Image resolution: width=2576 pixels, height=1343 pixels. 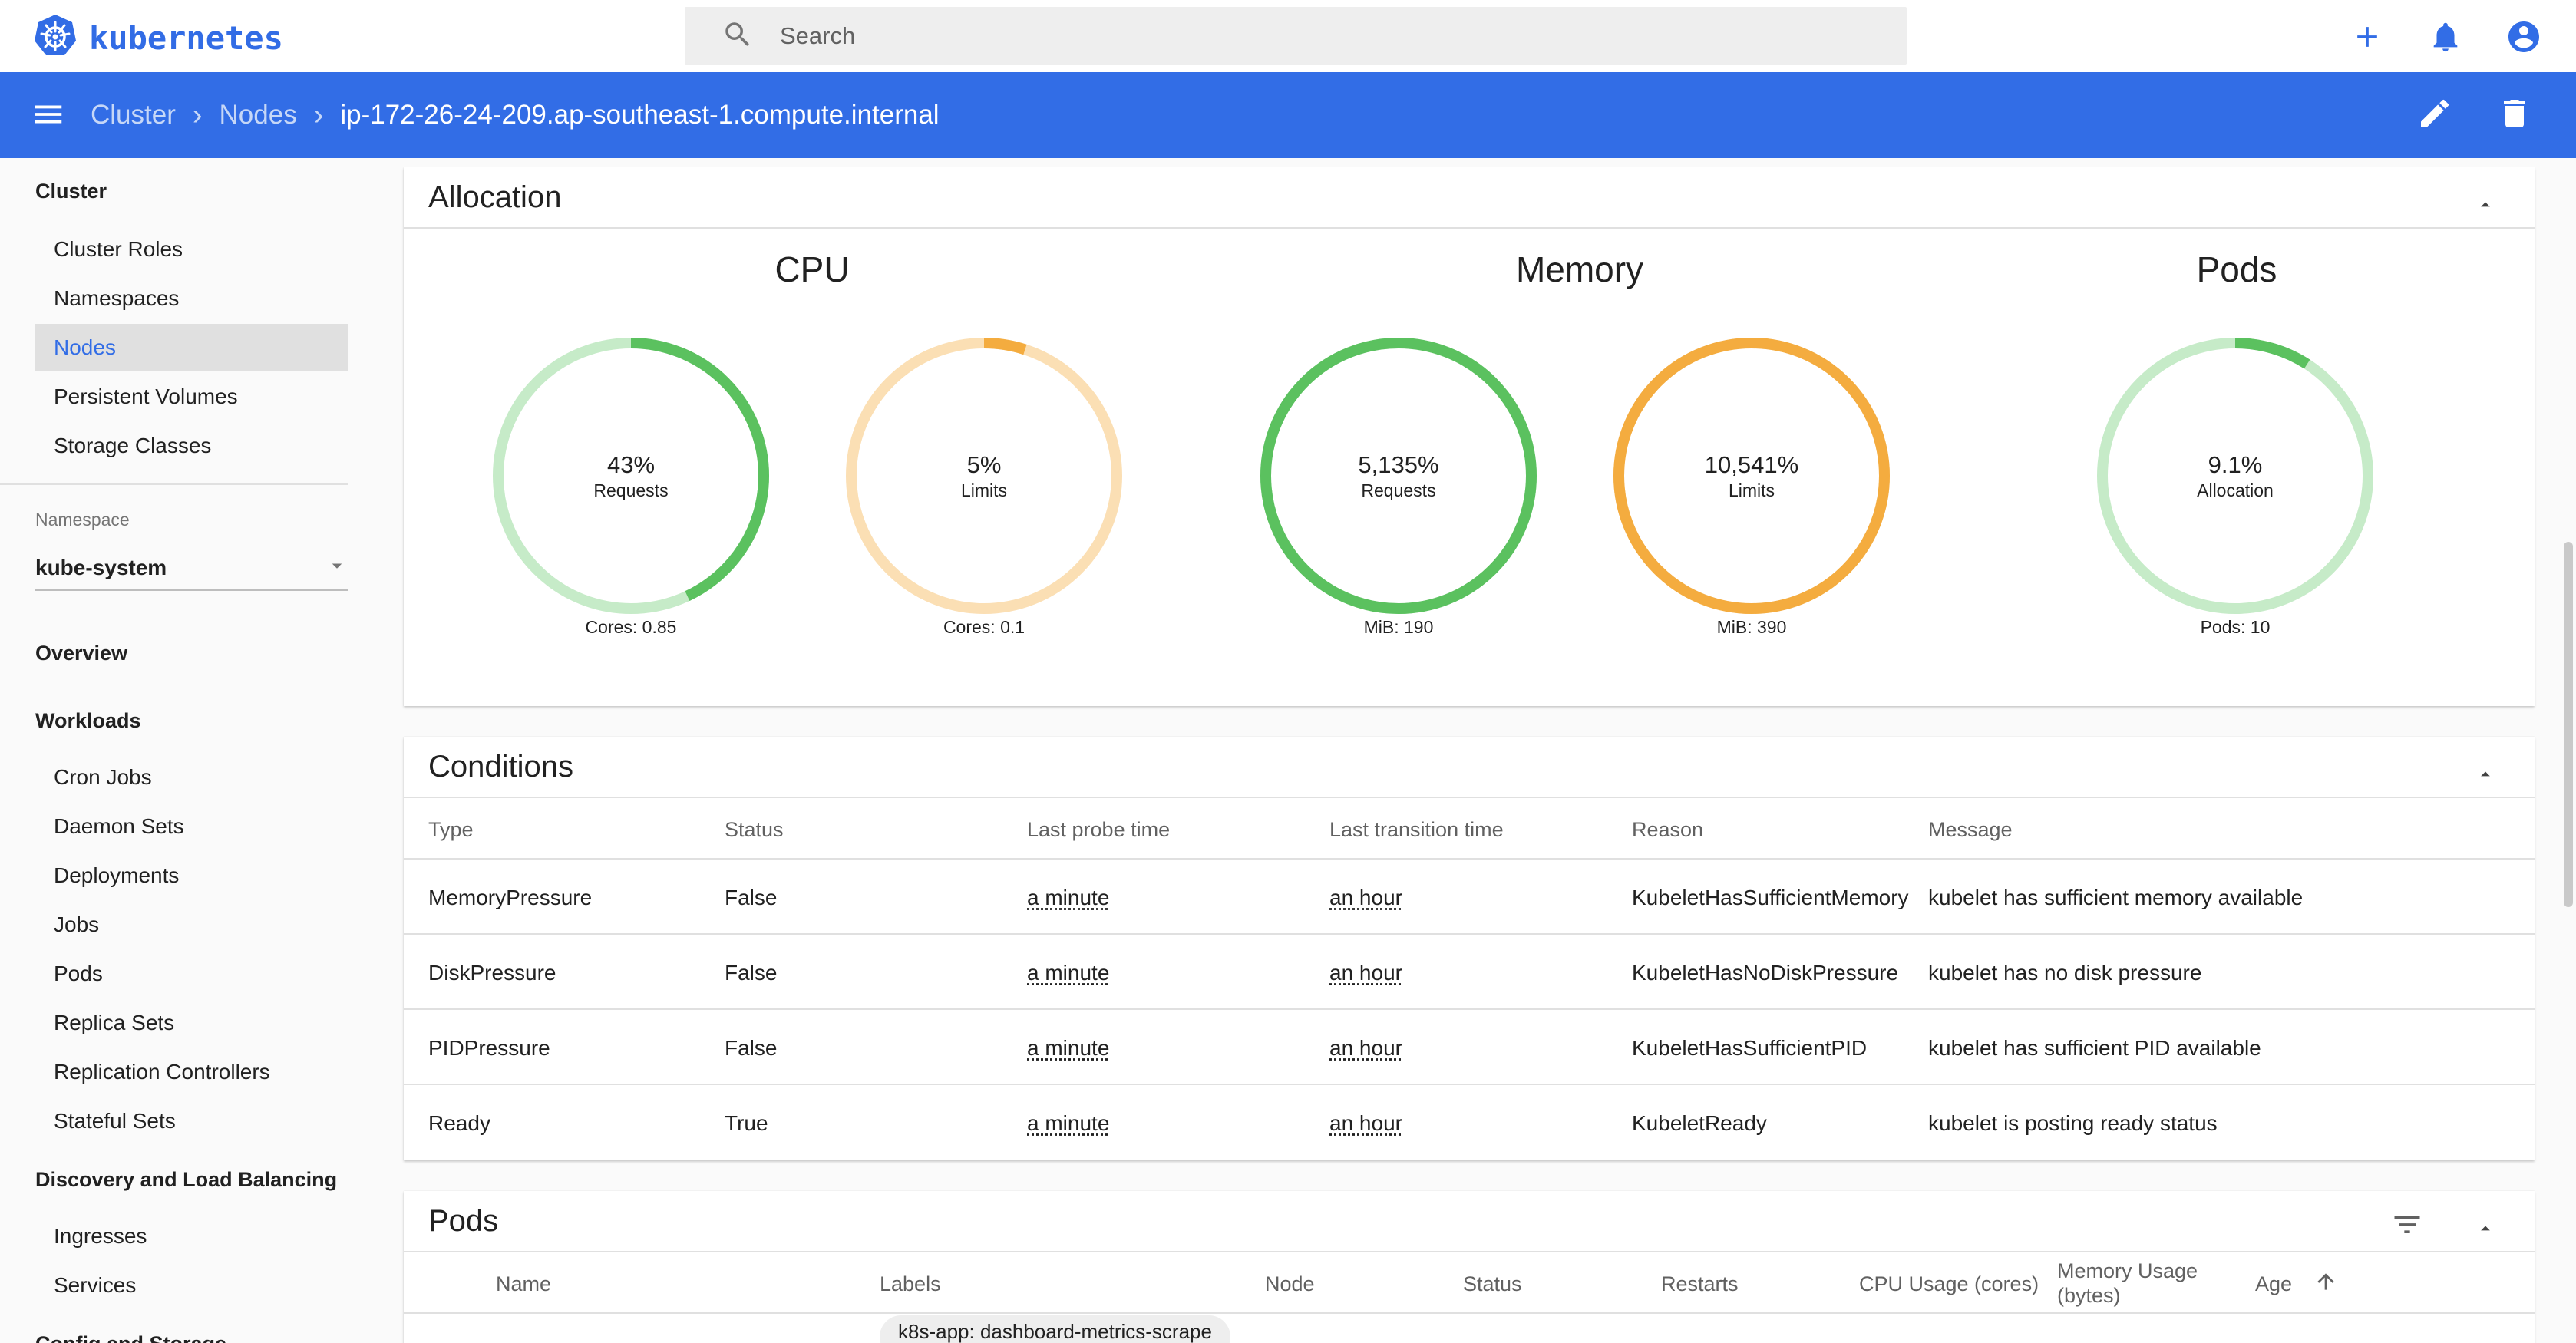 I want to click on cpu-group-title: CPU, so click(x=812, y=269).